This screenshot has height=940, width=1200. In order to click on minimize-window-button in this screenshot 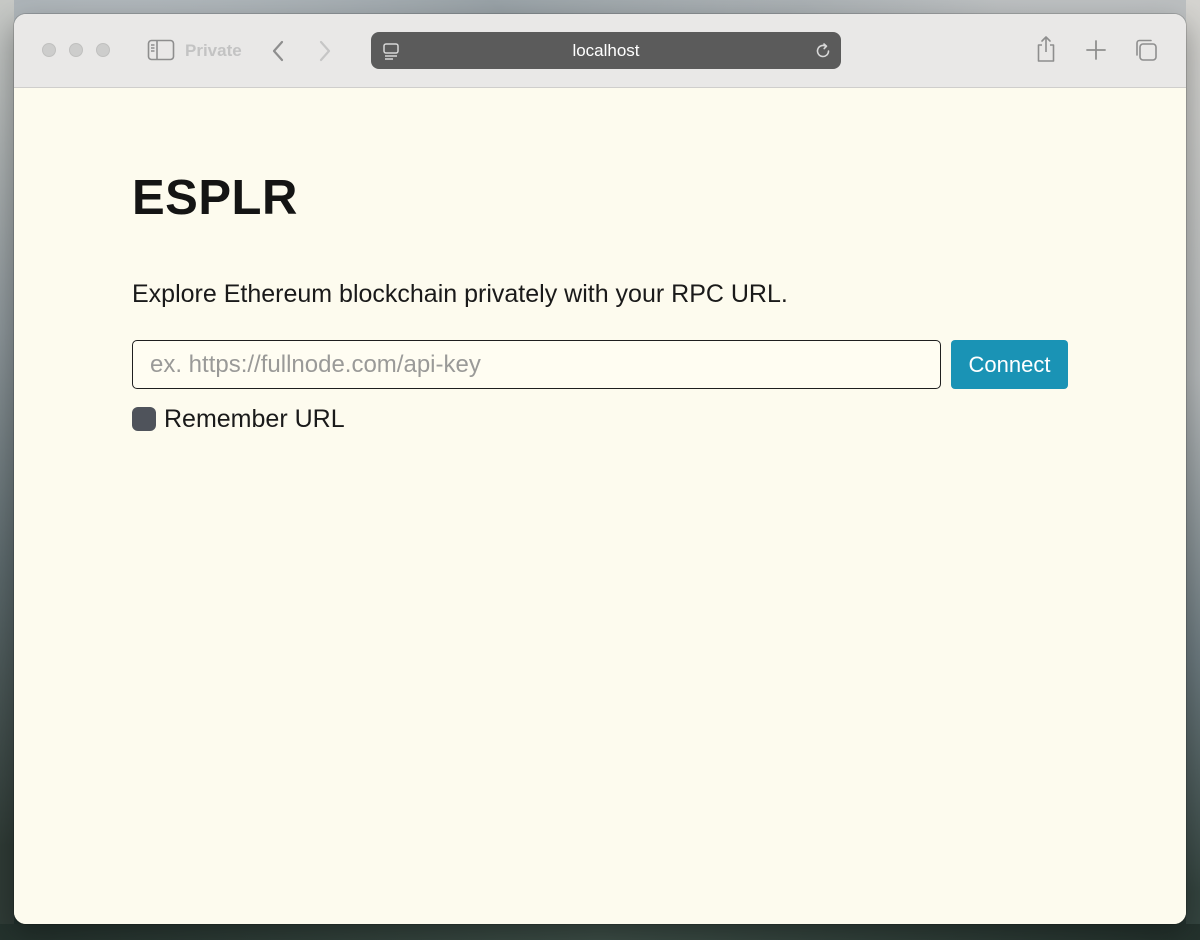, I will do `click(76, 50)`.